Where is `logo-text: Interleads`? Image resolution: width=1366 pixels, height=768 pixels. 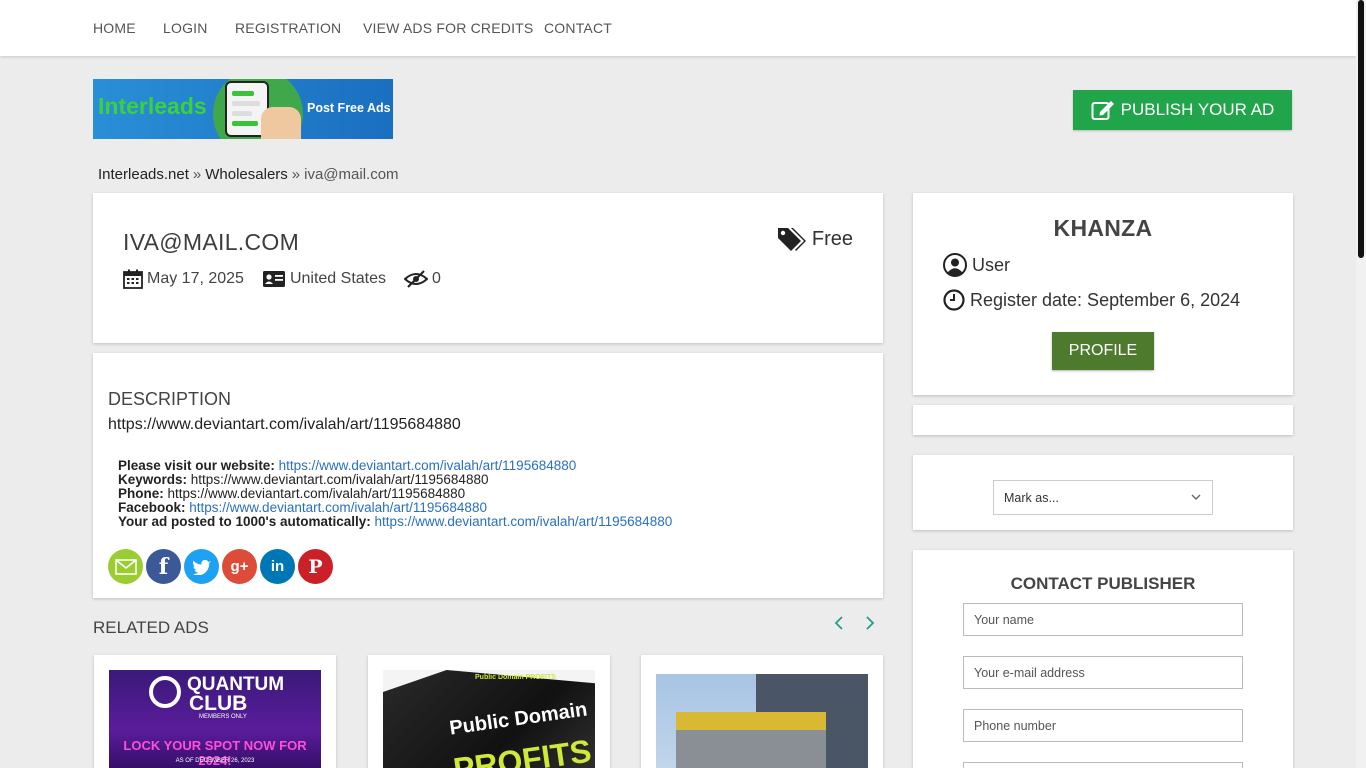
logo-text: Interleads is located at coordinates (152, 106).